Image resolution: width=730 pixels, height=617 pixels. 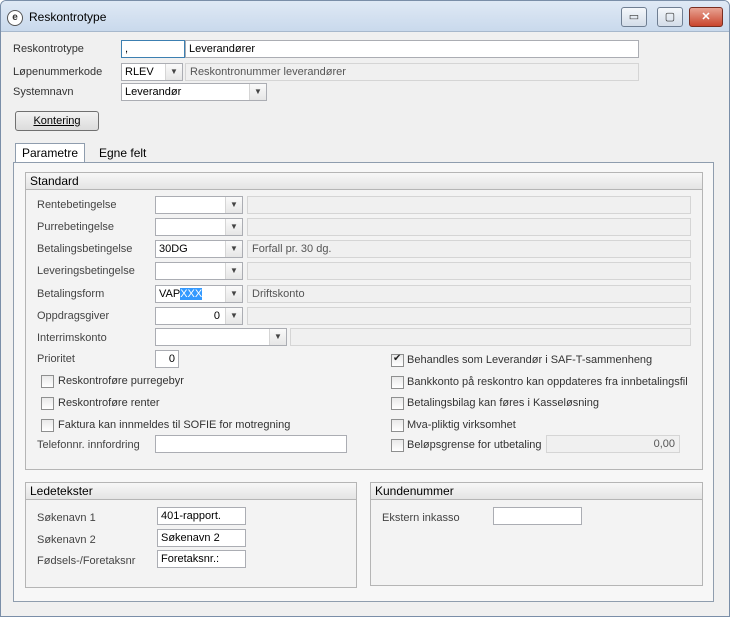 What do you see at coordinates (71, 294) in the screenshot?
I see `betalingsform-label: Betalingsform` at bounding box center [71, 294].